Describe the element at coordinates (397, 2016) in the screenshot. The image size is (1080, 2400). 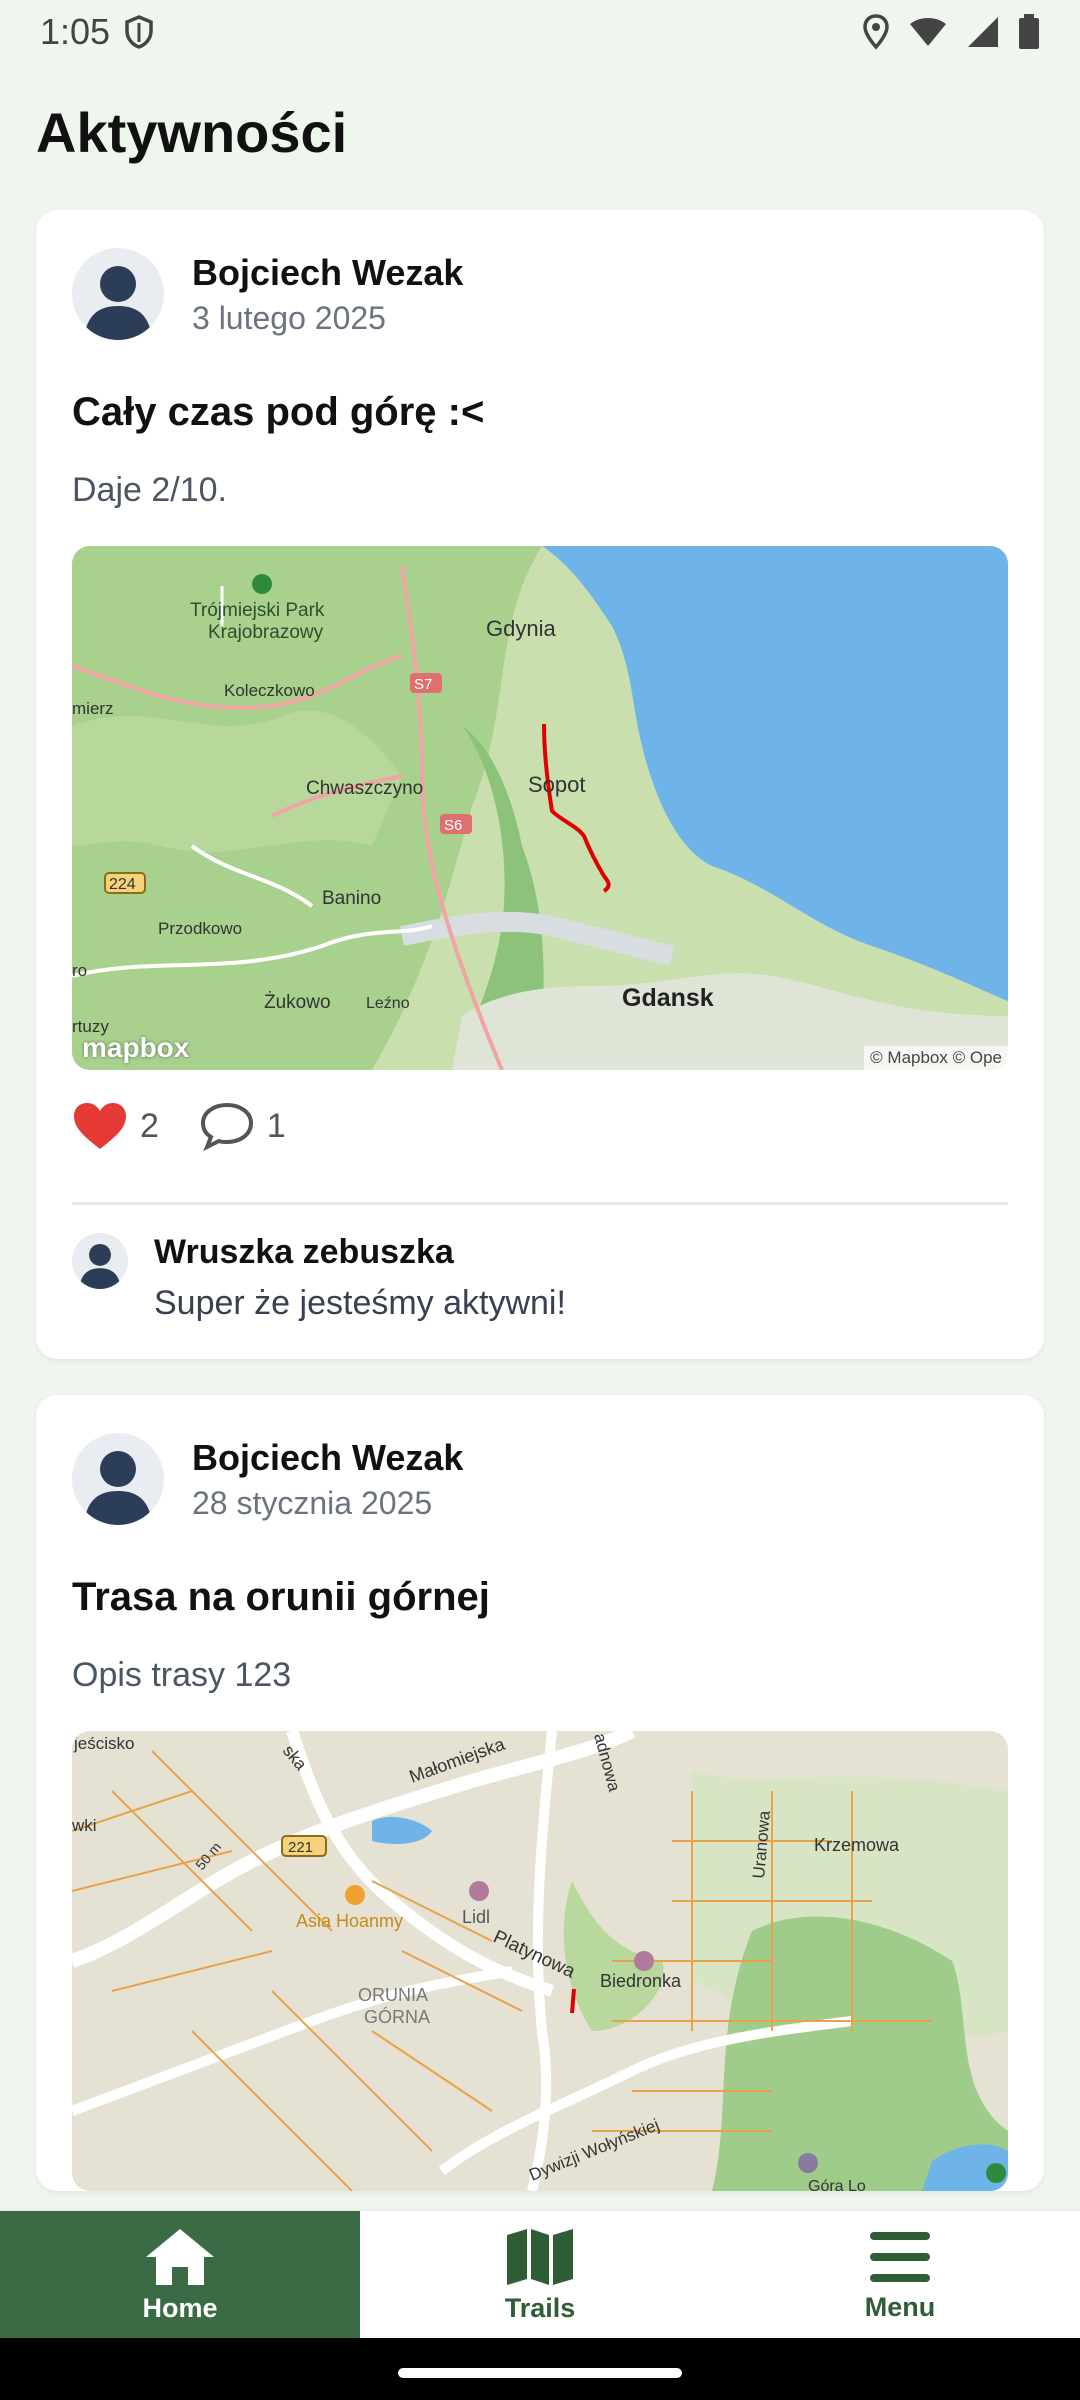
I see `map-label: GÓRNA` at that location.